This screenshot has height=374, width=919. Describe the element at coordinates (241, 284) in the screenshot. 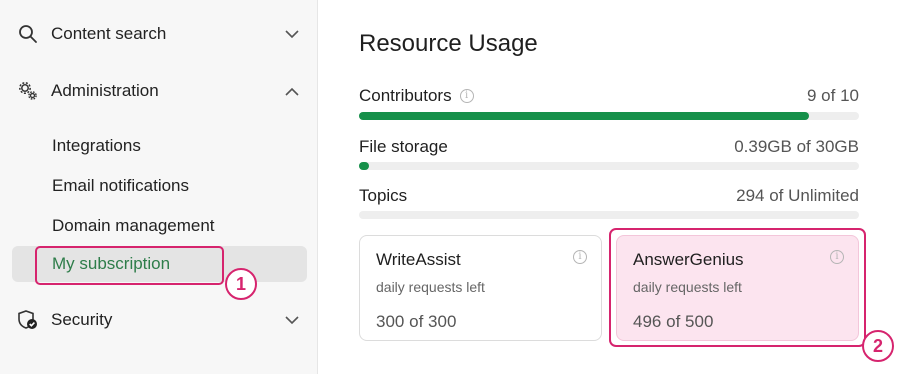

I see `annotation-badge-1: 1` at that location.